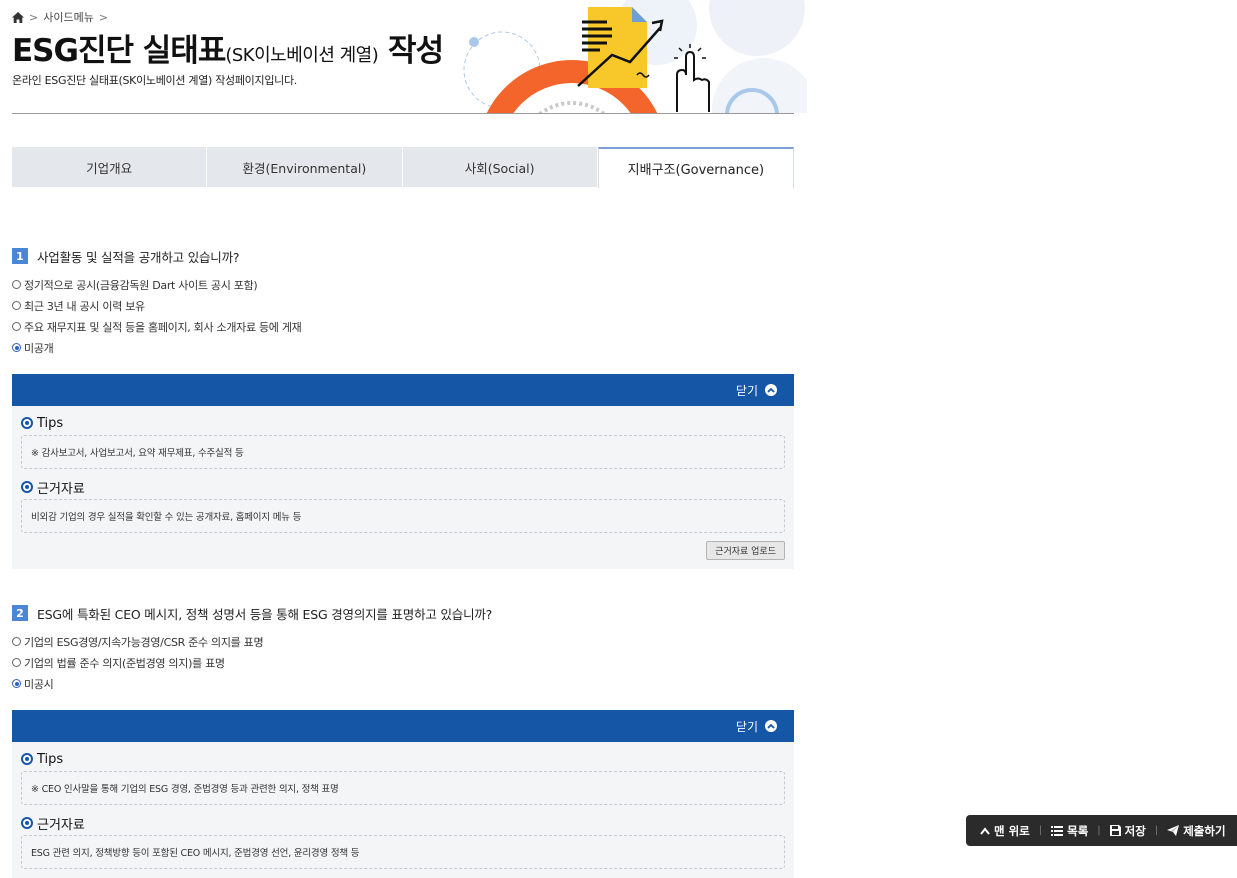 This screenshot has height=878, width=1237. Describe the element at coordinates (1204, 830) in the screenshot. I see `submit-label: 제출하기` at that location.